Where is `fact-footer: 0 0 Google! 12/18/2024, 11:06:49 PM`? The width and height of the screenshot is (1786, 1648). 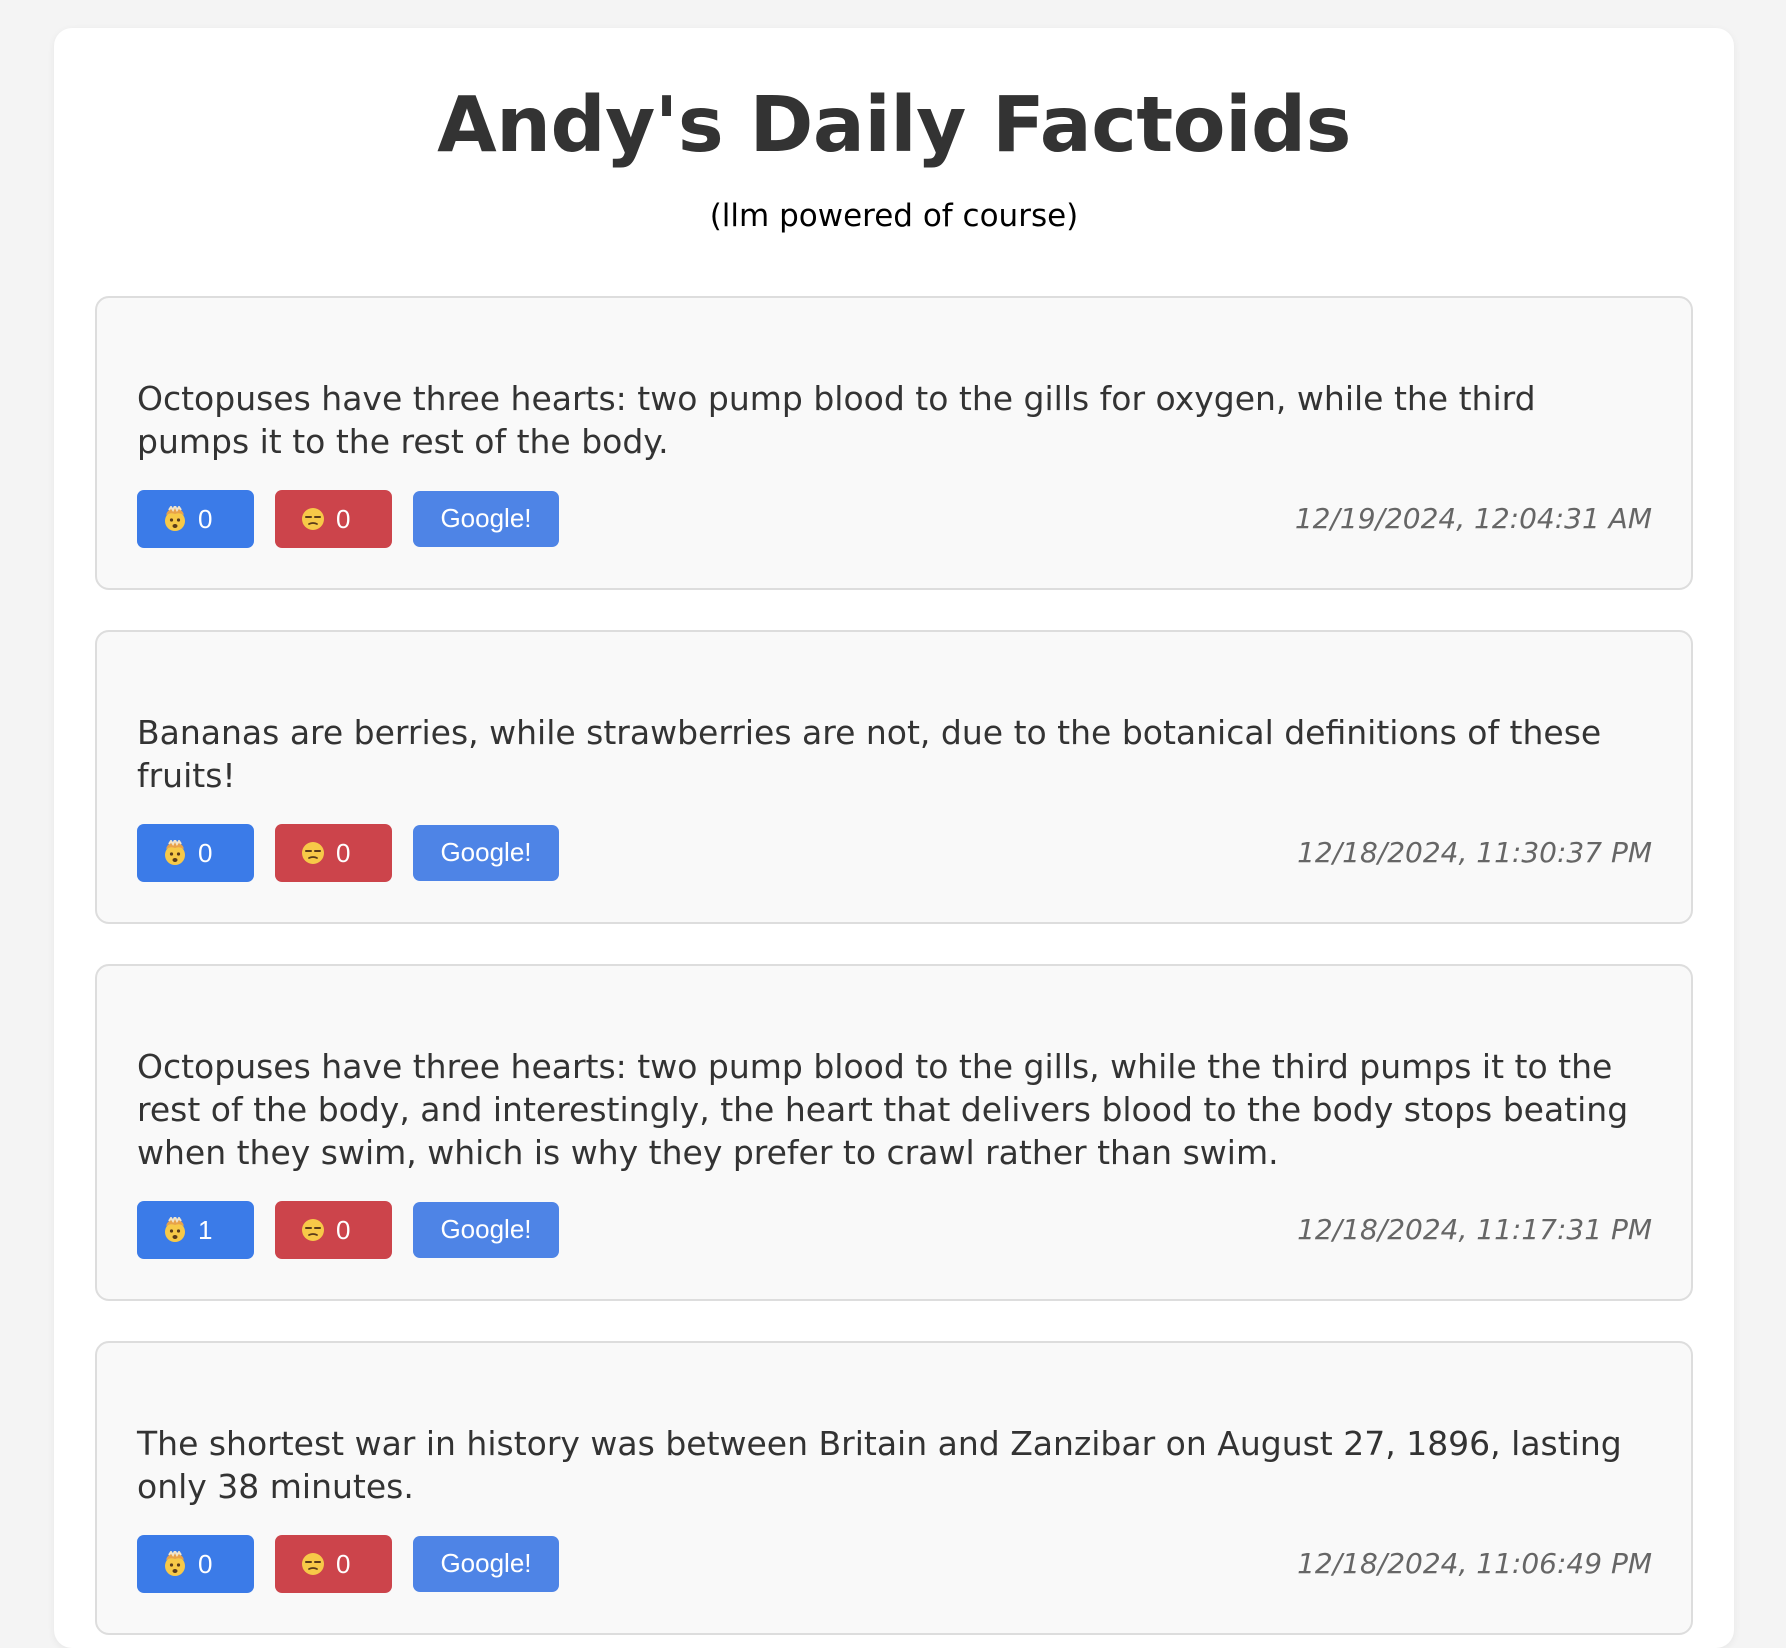
fact-footer: 0 0 Google! 12/18/2024, 11:06:49 PM is located at coordinates (894, 1563).